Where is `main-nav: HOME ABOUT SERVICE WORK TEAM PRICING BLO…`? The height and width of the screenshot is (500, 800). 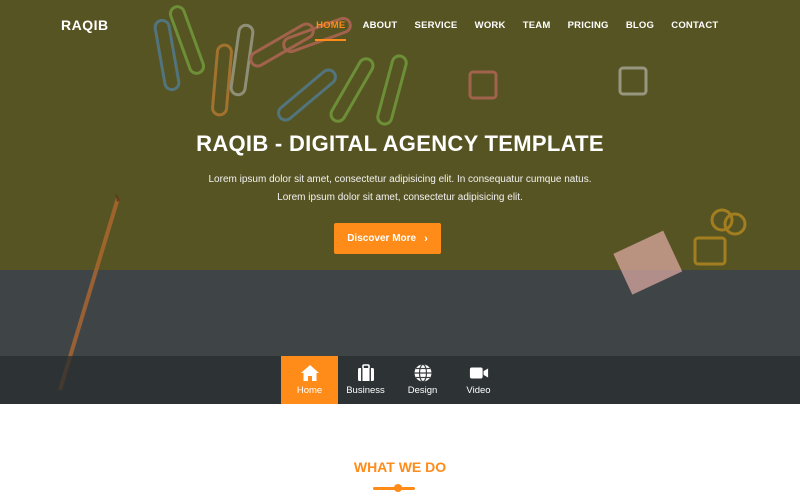 main-nav: HOME ABOUT SERVICE WORK TEAM PRICING BLO… is located at coordinates (517, 30).